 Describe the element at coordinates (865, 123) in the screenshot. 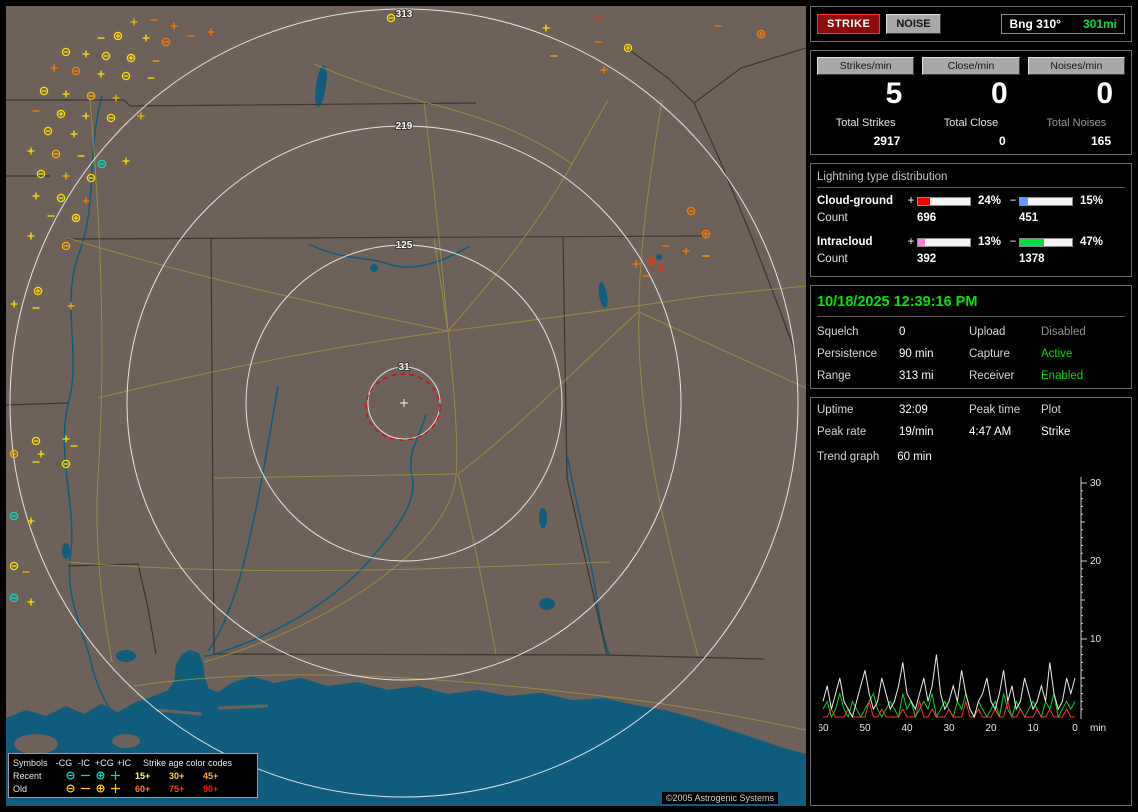

I see `total-strikes-label: Total Strikes` at that location.